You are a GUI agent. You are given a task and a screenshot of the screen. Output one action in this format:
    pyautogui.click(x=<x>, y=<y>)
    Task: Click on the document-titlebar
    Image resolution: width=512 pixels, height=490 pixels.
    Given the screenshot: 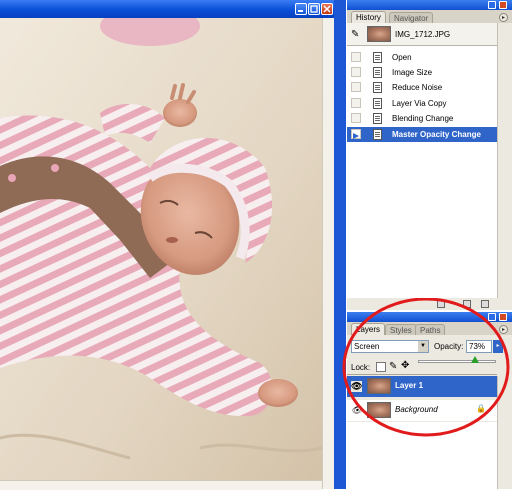 What is the action you would take?
    pyautogui.click(x=167, y=9)
    